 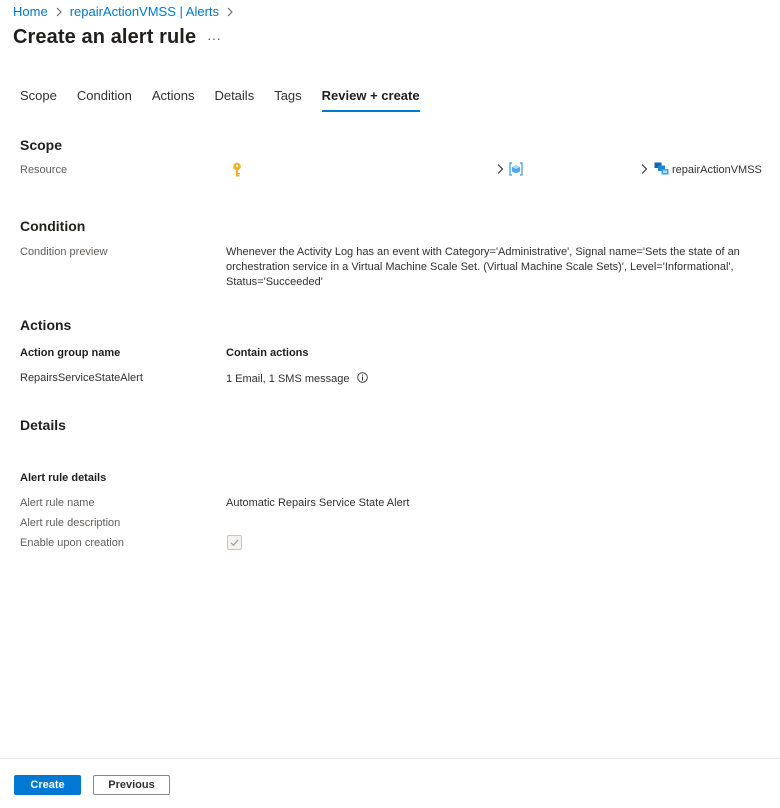 What do you see at coordinates (234, 99) in the screenshot?
I see `tab-details: Details` at bounding box center [234, 99].